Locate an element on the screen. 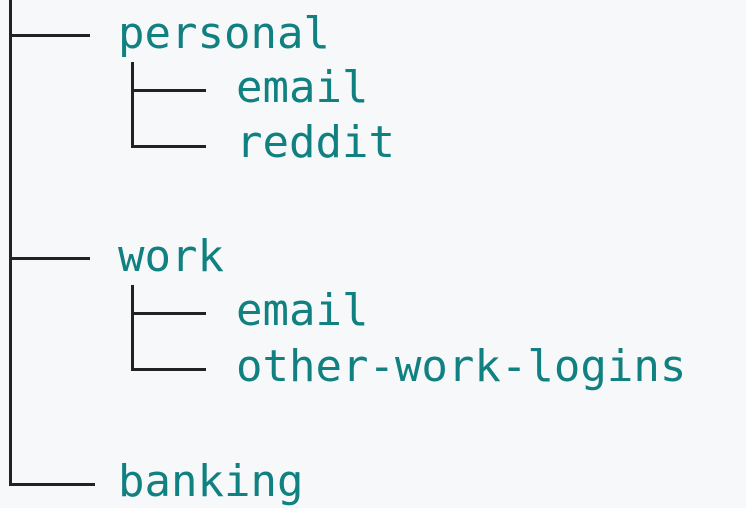 This screenshot has width=746, height=508. branch-line-personal is located at coordinates (49, 35).